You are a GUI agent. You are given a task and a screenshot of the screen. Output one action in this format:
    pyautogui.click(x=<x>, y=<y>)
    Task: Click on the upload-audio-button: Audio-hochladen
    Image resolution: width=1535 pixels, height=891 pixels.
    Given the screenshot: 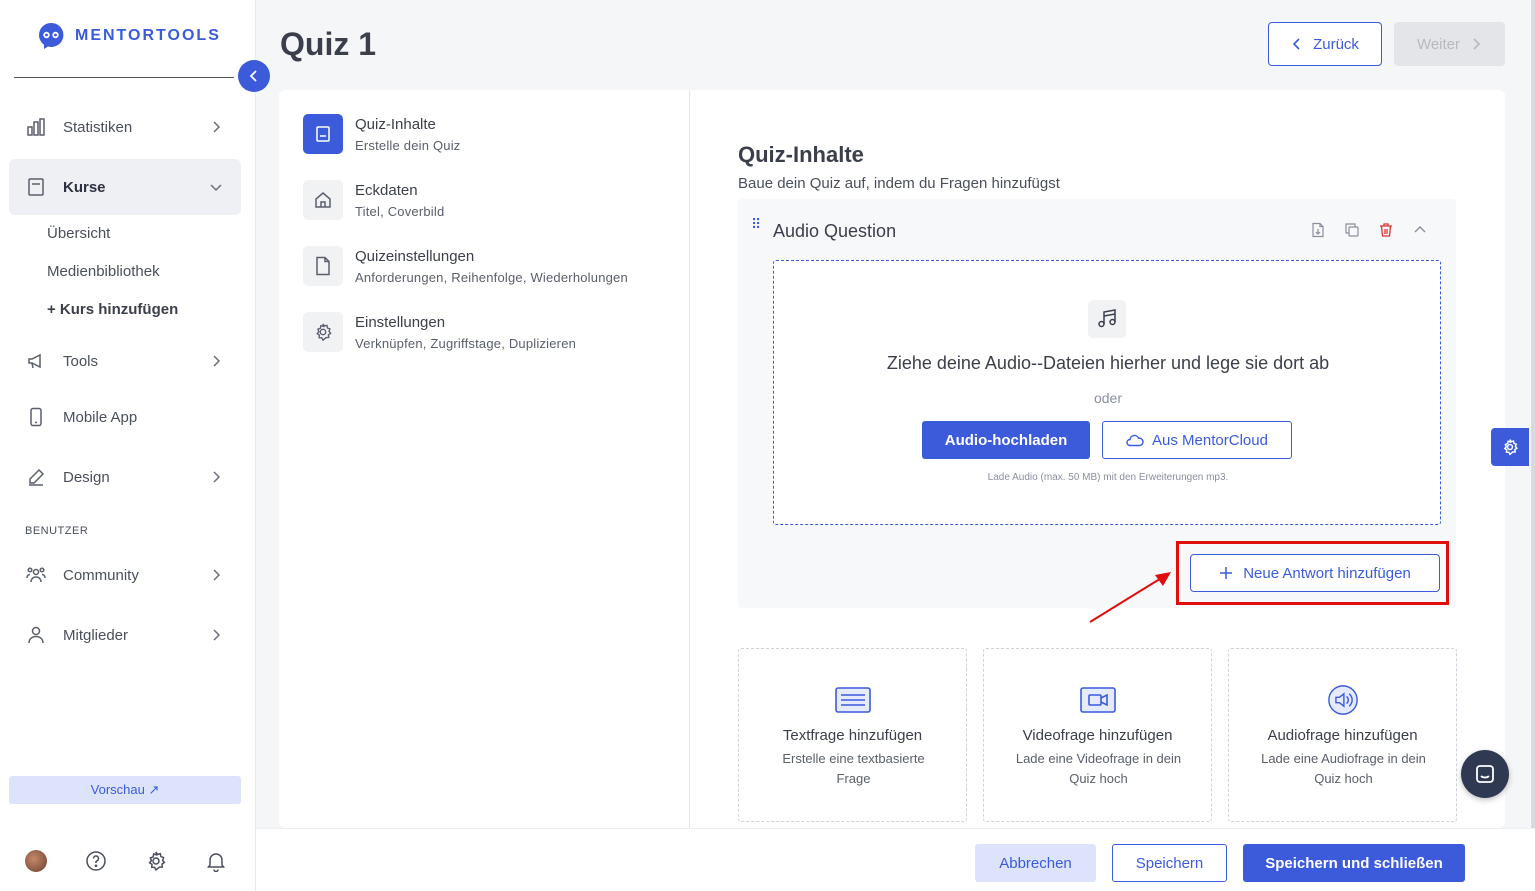 What is the action you would take?
    pyautogui.click(x=1006, y=440)
    